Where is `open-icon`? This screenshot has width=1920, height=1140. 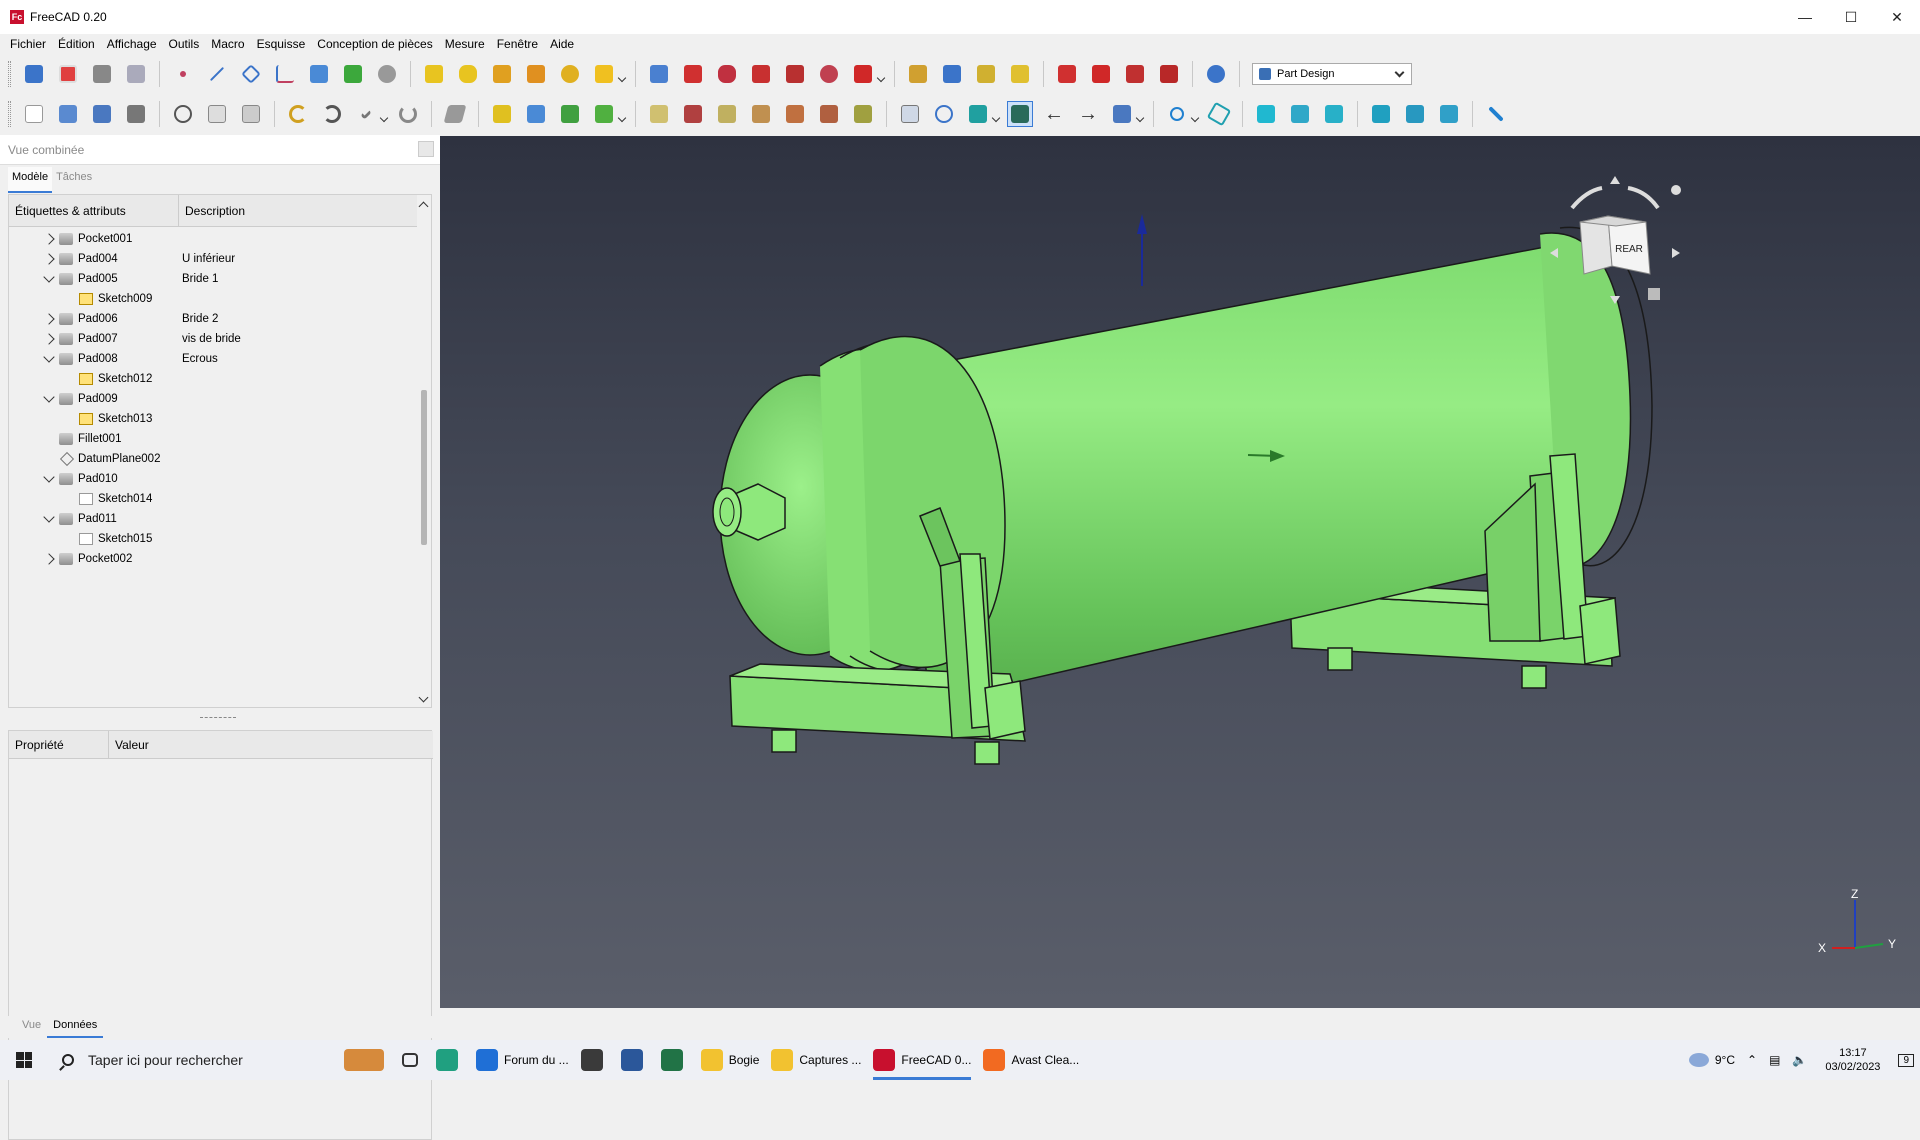 open-icon is located at coordinates (68, 114).